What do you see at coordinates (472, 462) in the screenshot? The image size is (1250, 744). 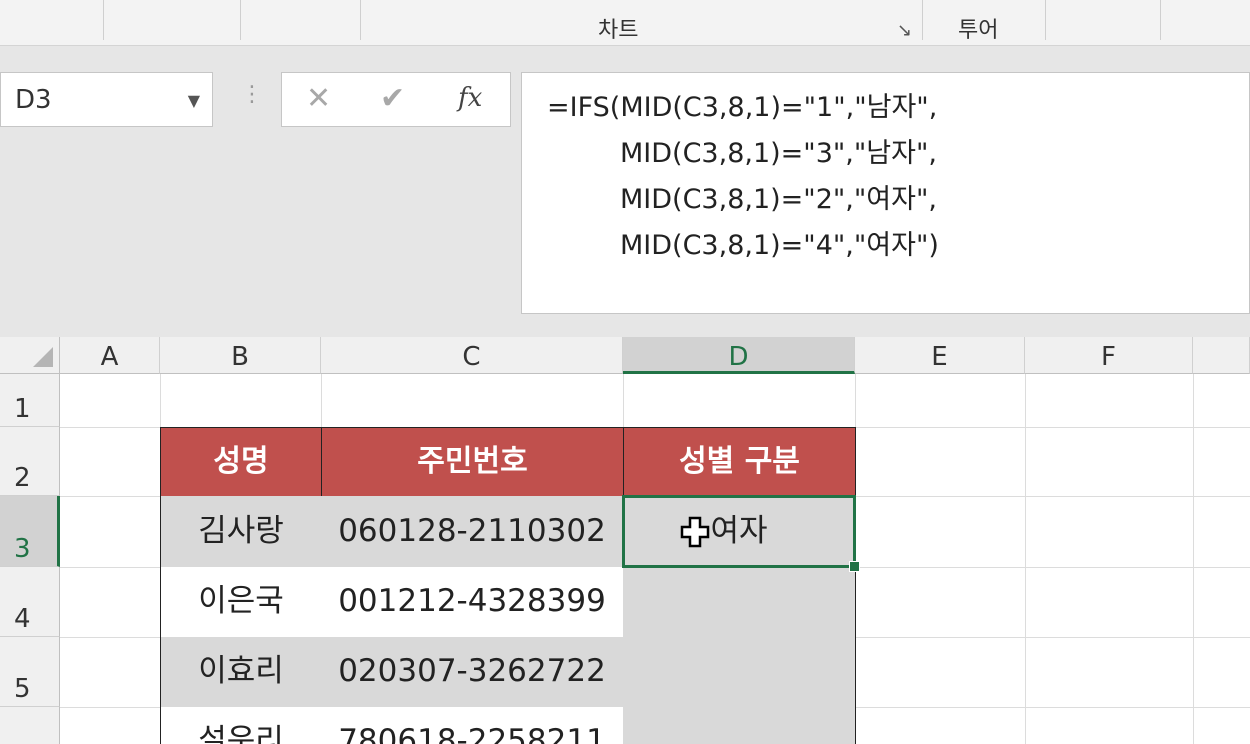 I see `table-header-id: 주민번호` at bounding box center [472, 462].